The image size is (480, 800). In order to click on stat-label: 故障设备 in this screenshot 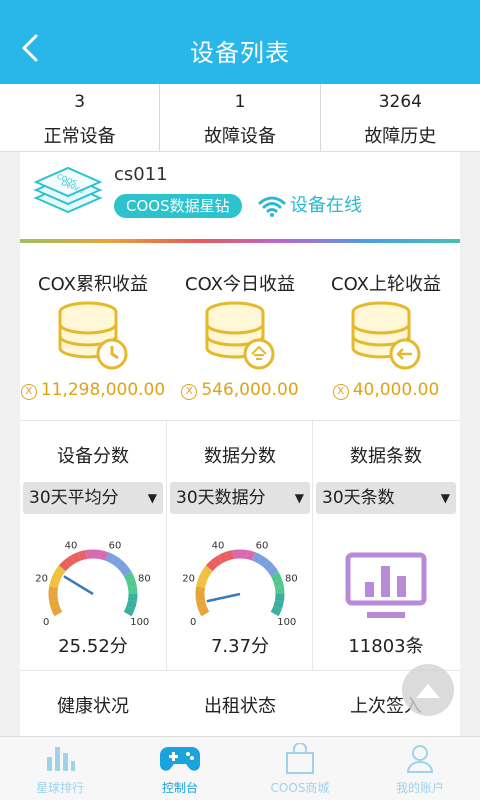, I will do `click(239, 136)`.